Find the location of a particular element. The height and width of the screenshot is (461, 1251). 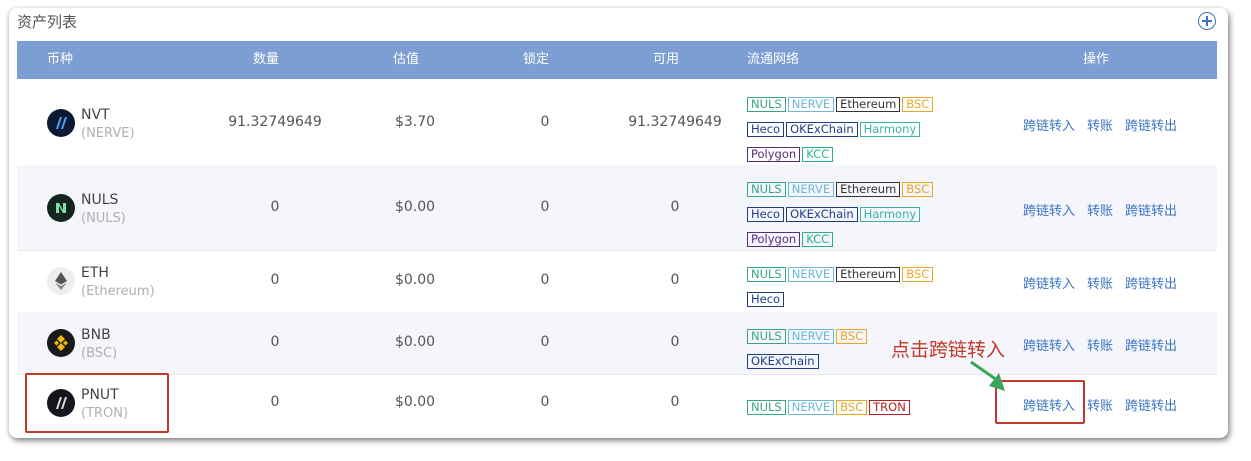

header-networks: 流通网络 is located at coordinates (773, 59).